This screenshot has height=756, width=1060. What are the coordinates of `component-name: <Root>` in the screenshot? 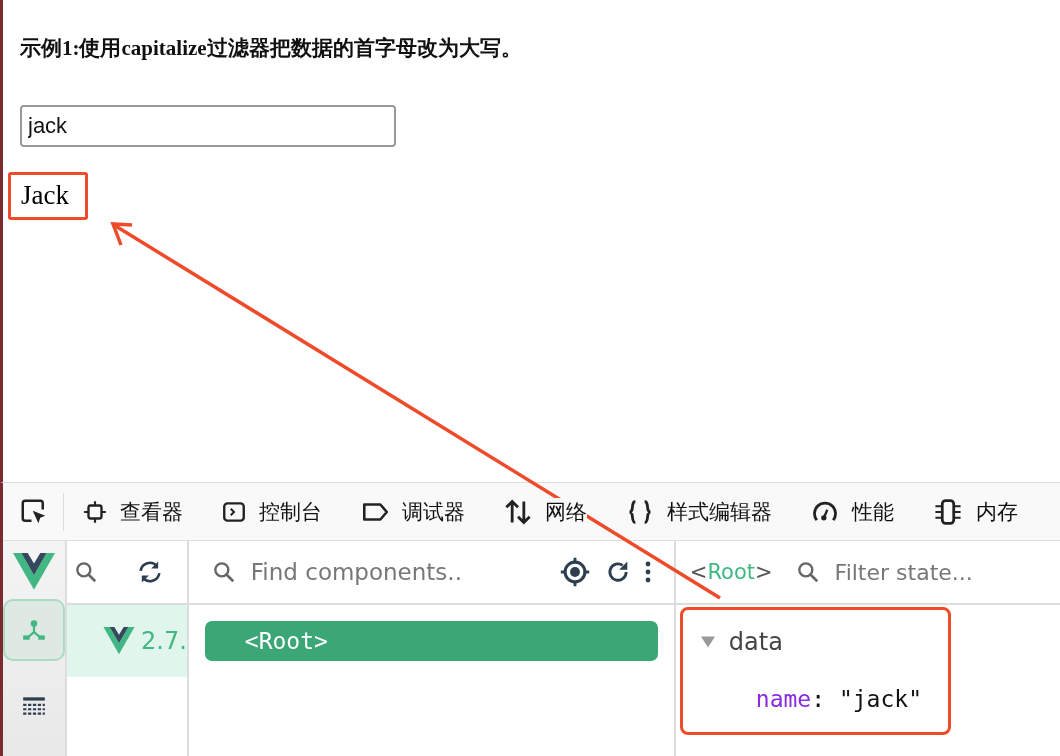 It's located at (731, 572).